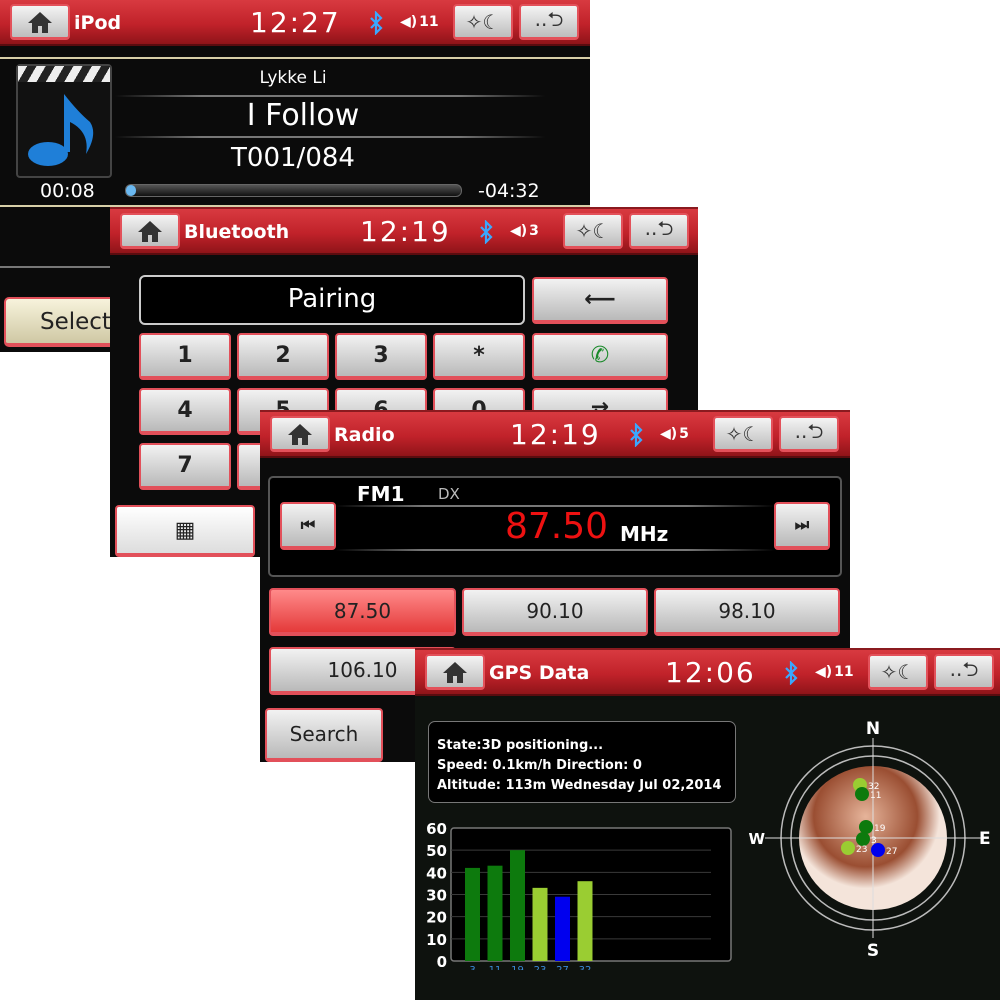  I want to click on phone-icon: ✆, so click(600, 355).